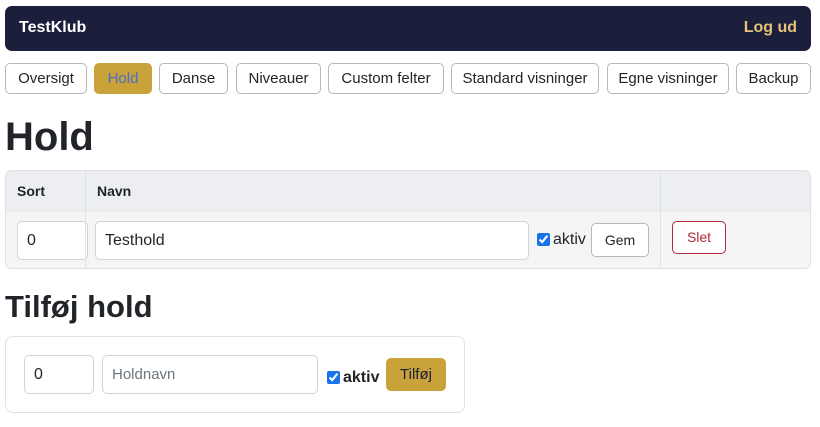 This screenshot has height=427, width=820. What do you see at coordinates (52, 240) in the screenshot?
I see `row-sort-input` at bounding box center [52, 240].